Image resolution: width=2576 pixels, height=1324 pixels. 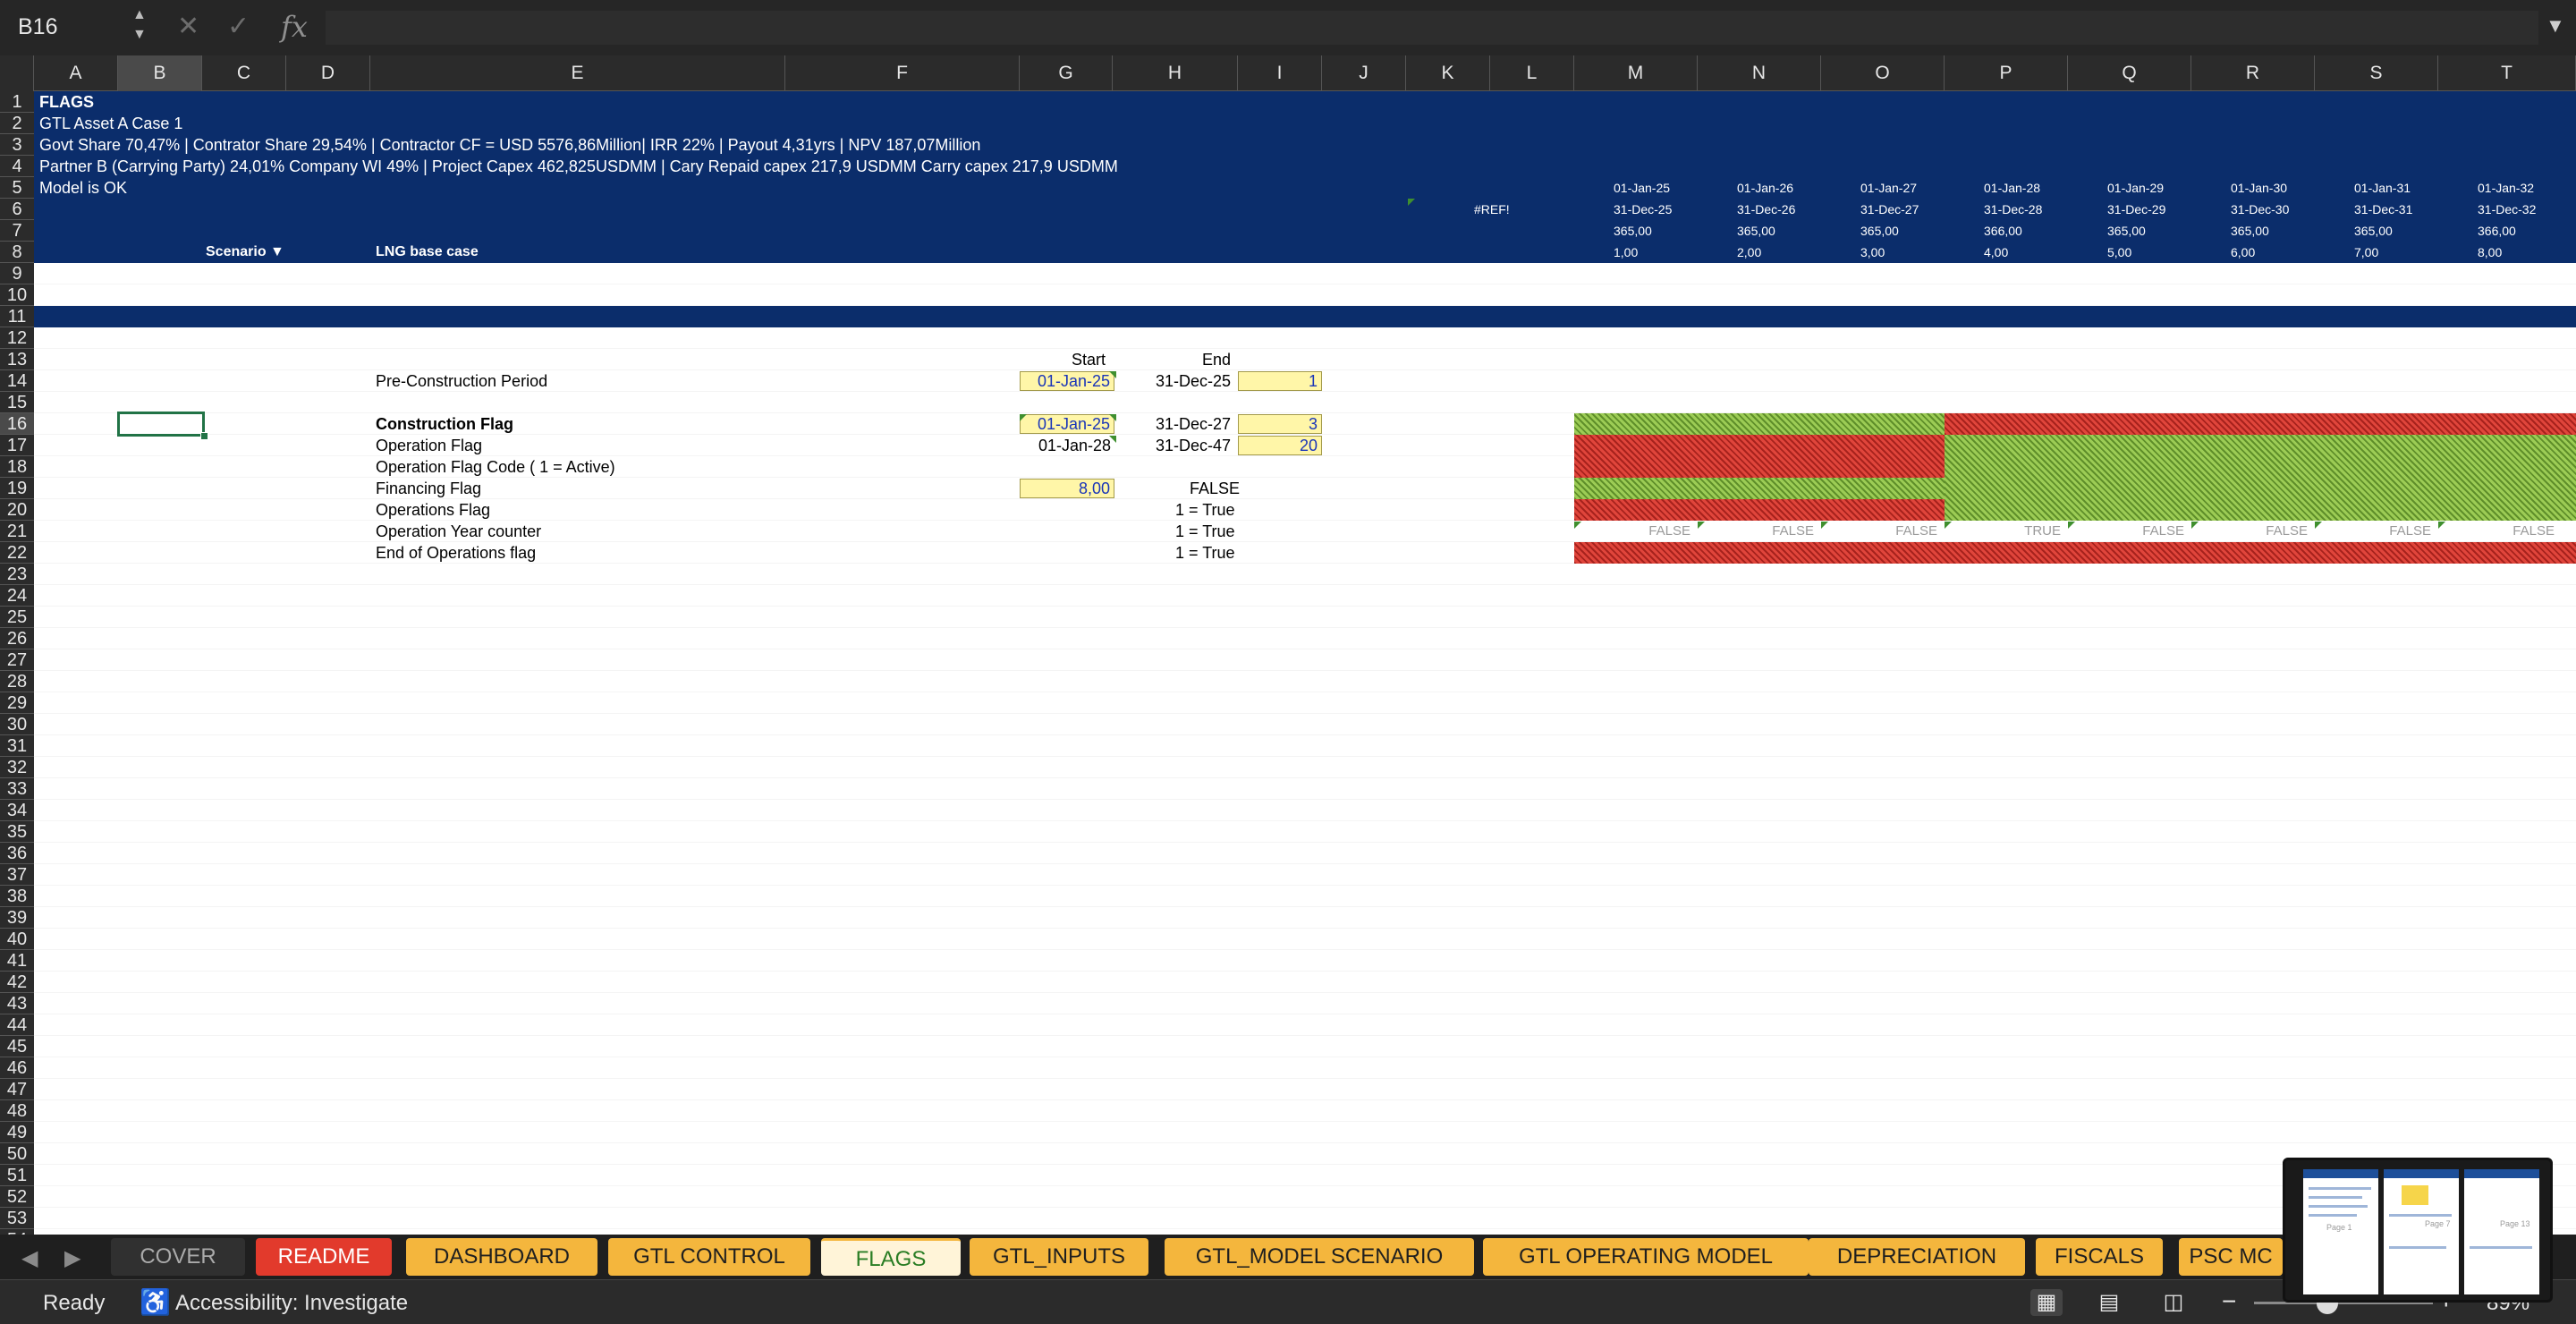 I want to click on column-header: A, so click(x=76, y=73).